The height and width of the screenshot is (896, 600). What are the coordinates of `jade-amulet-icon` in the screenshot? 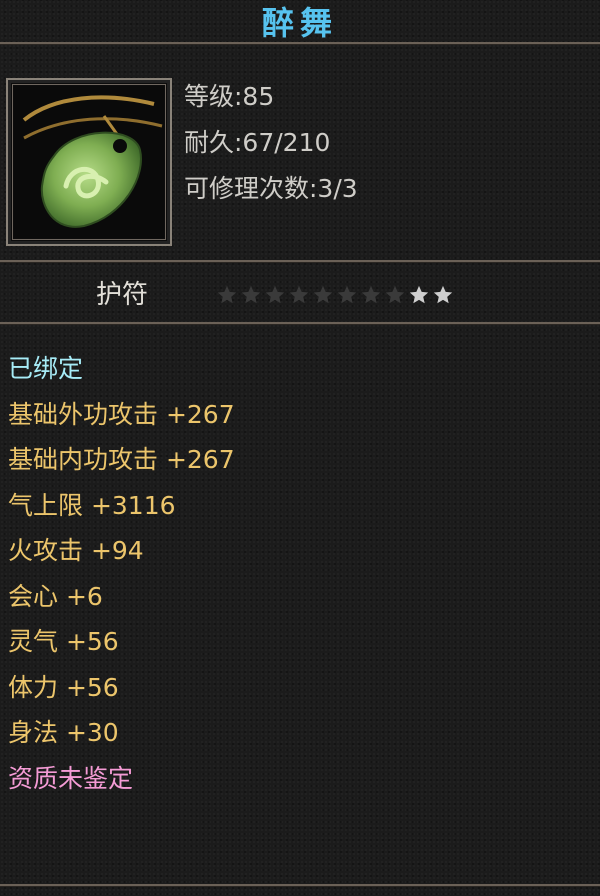 It's located at (89, 162).